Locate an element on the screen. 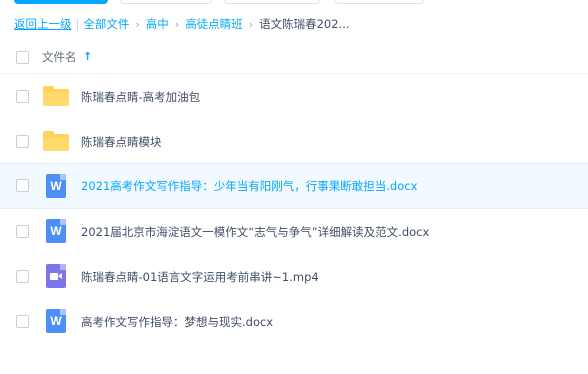  toolbar is located at coordinates (294, 3).